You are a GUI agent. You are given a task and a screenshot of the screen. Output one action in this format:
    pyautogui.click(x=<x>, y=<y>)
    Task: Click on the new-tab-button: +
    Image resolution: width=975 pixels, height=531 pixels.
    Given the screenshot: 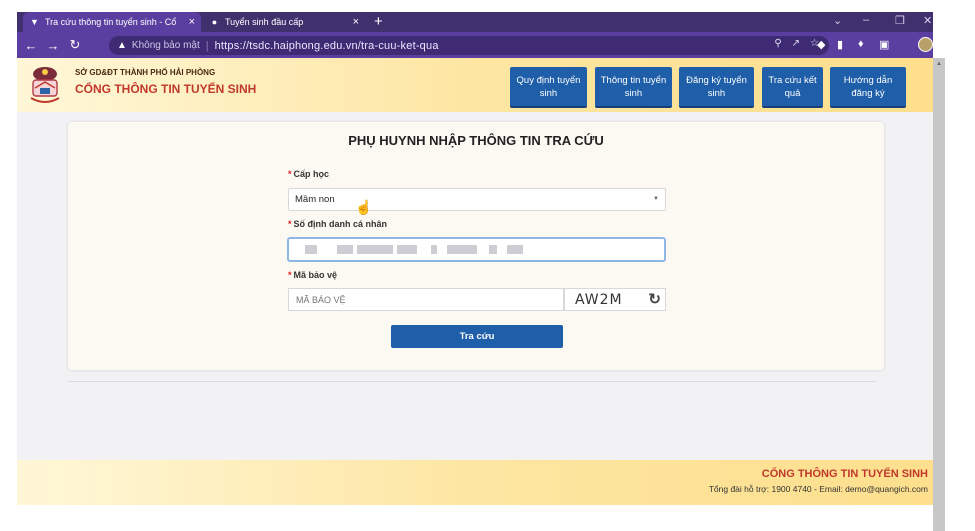 What is the action you would take?
    pyautogui.click(x=378, y=21)
    